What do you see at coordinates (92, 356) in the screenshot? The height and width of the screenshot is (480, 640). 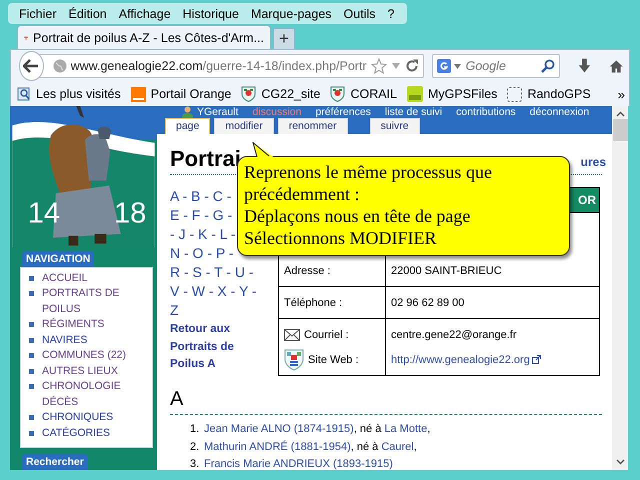 I see `navigation-link: COMMUNES (22)` at bounding box center [92, 356].